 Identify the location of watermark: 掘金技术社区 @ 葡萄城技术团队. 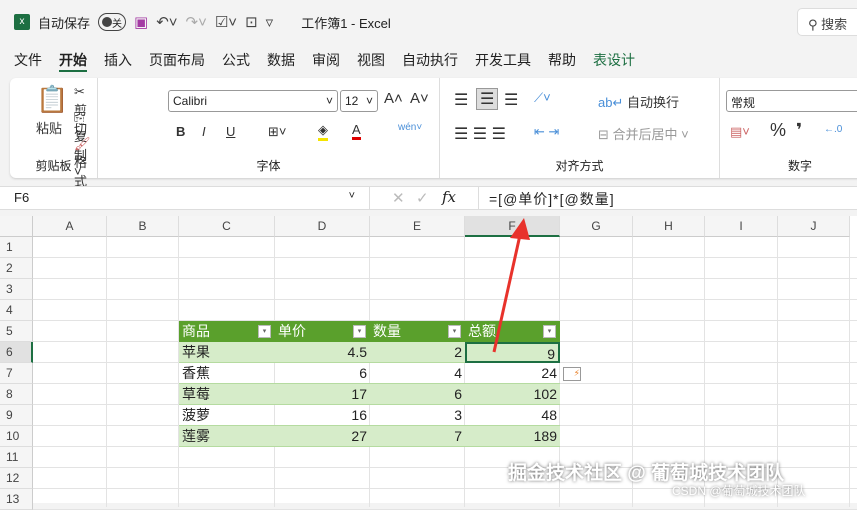
(646, 473).